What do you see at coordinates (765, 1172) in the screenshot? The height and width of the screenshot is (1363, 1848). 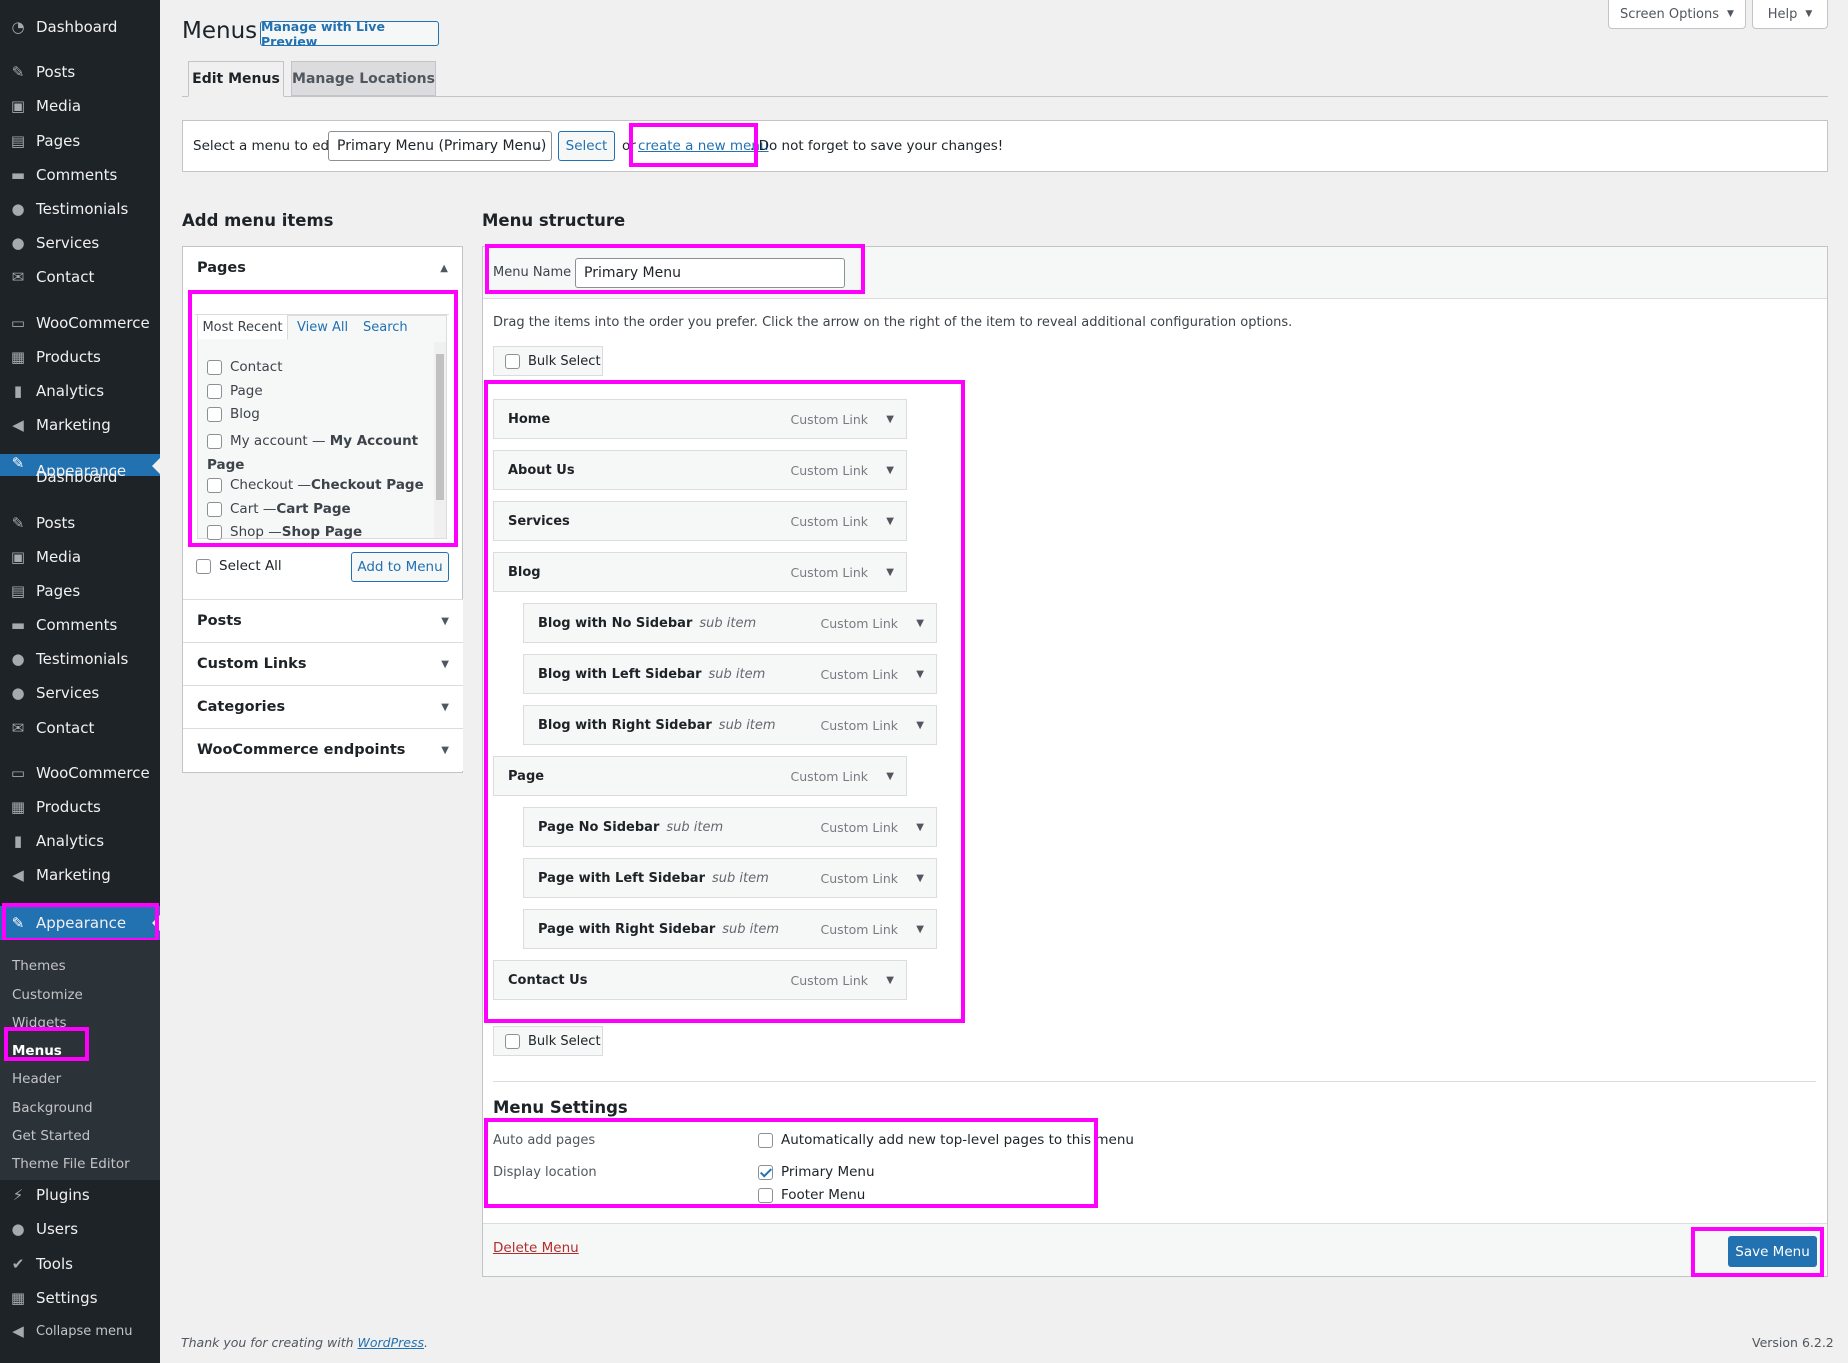 I see `checkbox-checked` at bounding box center [765, 1172].